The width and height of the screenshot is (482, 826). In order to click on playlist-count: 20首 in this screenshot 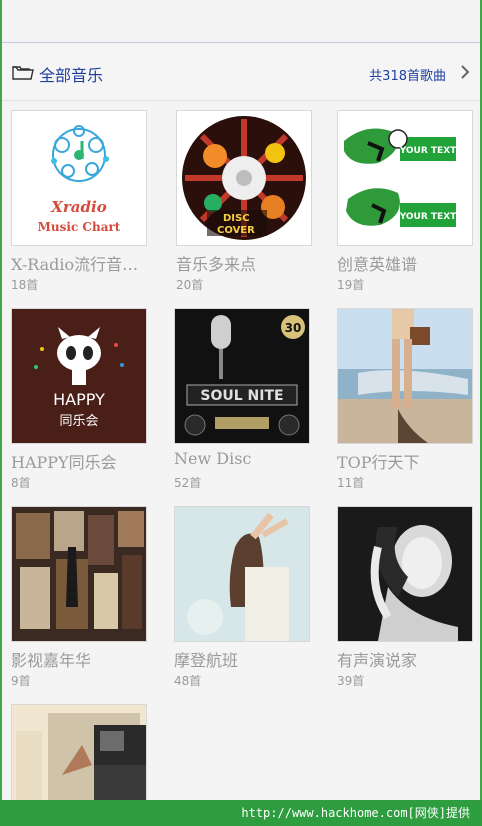, I will do `click(190, 285)`.